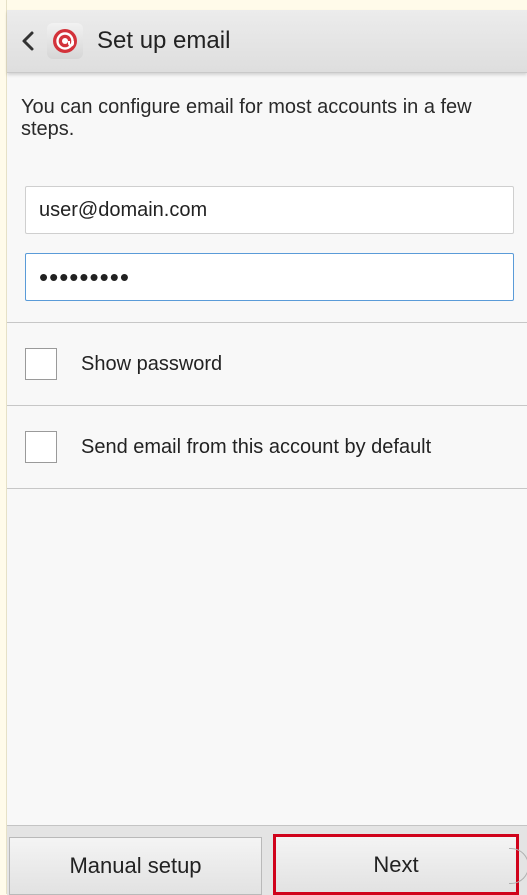 Image resolution: width=527 pixels, height=895 pixels. Describe the element at coordinates (164, 40) in the screenshot. I see `page-title: Set up email` at that location.